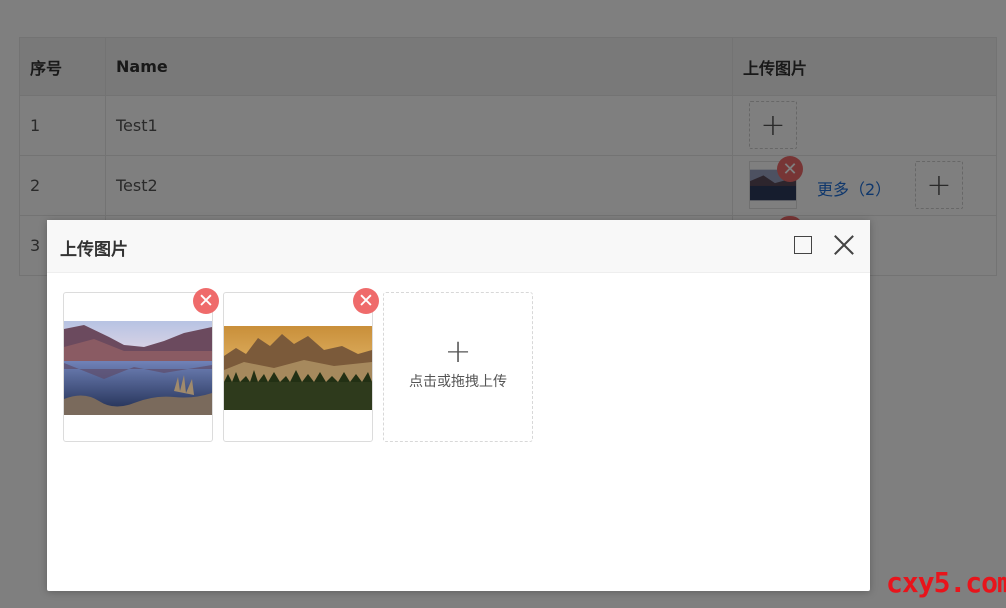  What do you see at coordinates (94, 250) in the screenshot?
I see `dialog-title: 上传图片` at bounding box center [94, 250].